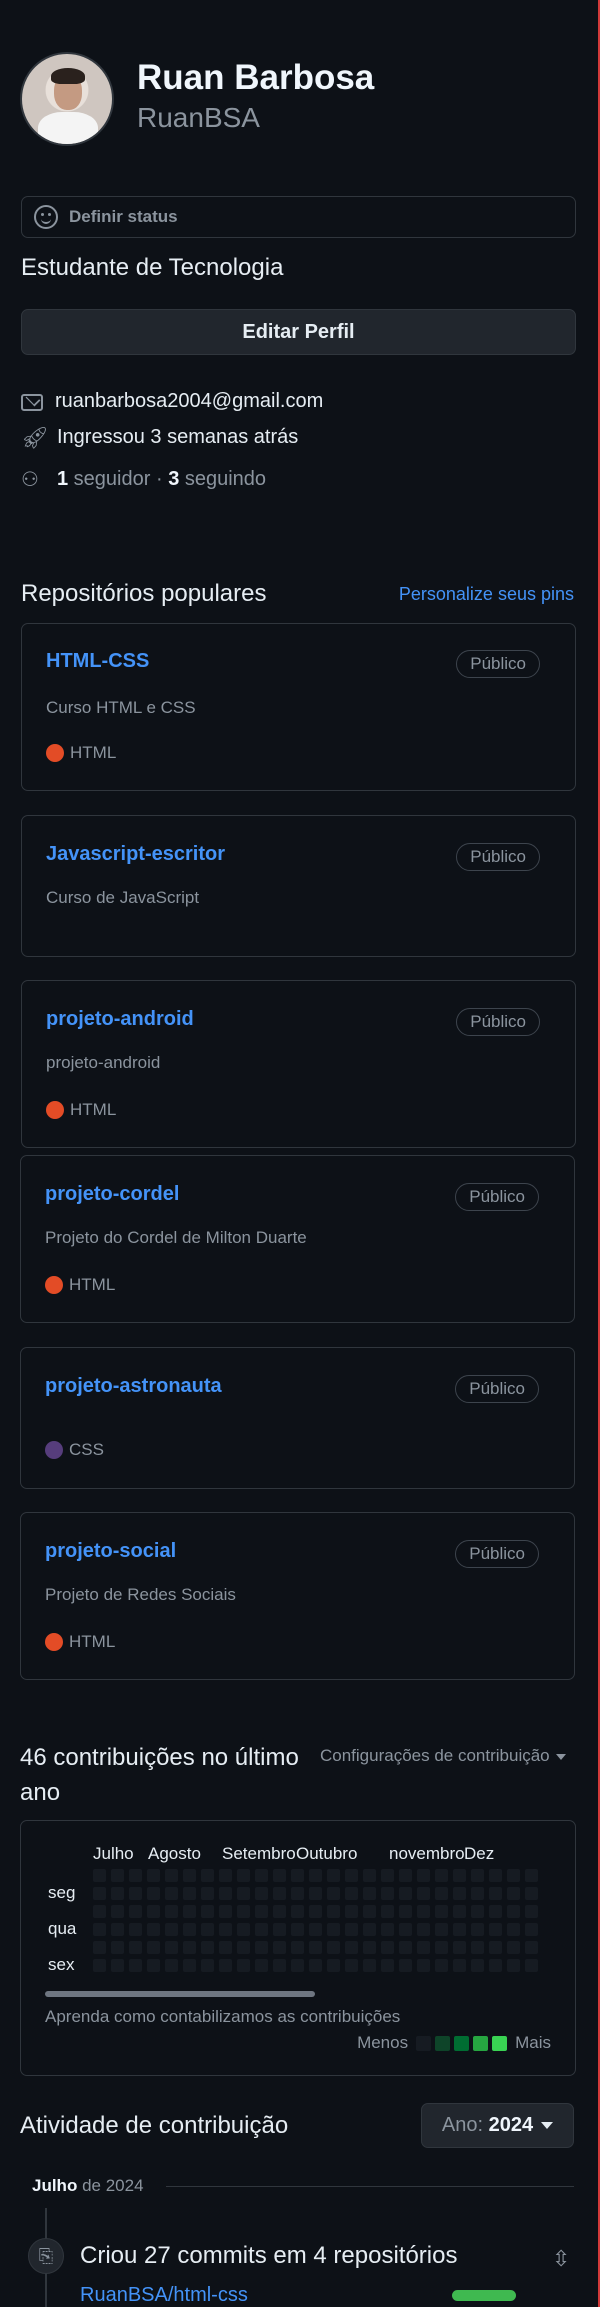 The width and height of the screenshot is (600, 2307). I want to click on repo-name-link: projeto-cordel, so click(112, 1194).